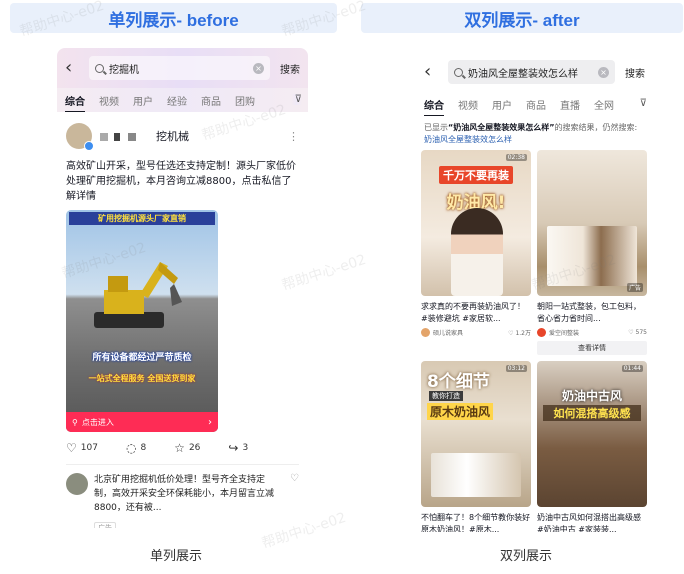 This screenshot has height=574, width=684. I want to click on favorite-button: ☆ 26, so click(187, 448).